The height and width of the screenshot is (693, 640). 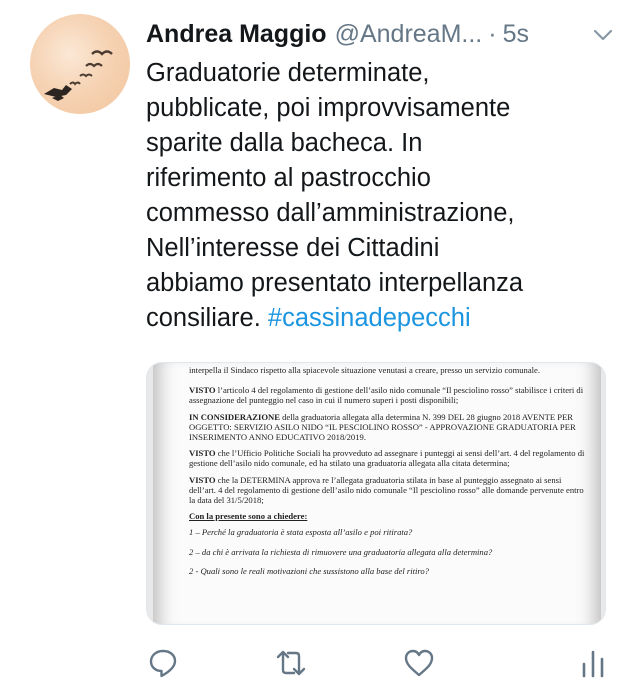 What do you see at coordinates (291, 663) in the screenshot?
I see `retweet-icon` at bounding box center [291, 663].